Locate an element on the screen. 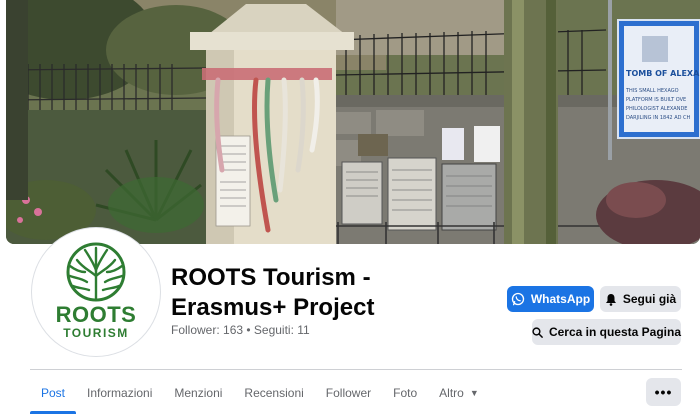  plaque-line: PLATFORM IS BUILT OVE is located at coordinates (656, 100).